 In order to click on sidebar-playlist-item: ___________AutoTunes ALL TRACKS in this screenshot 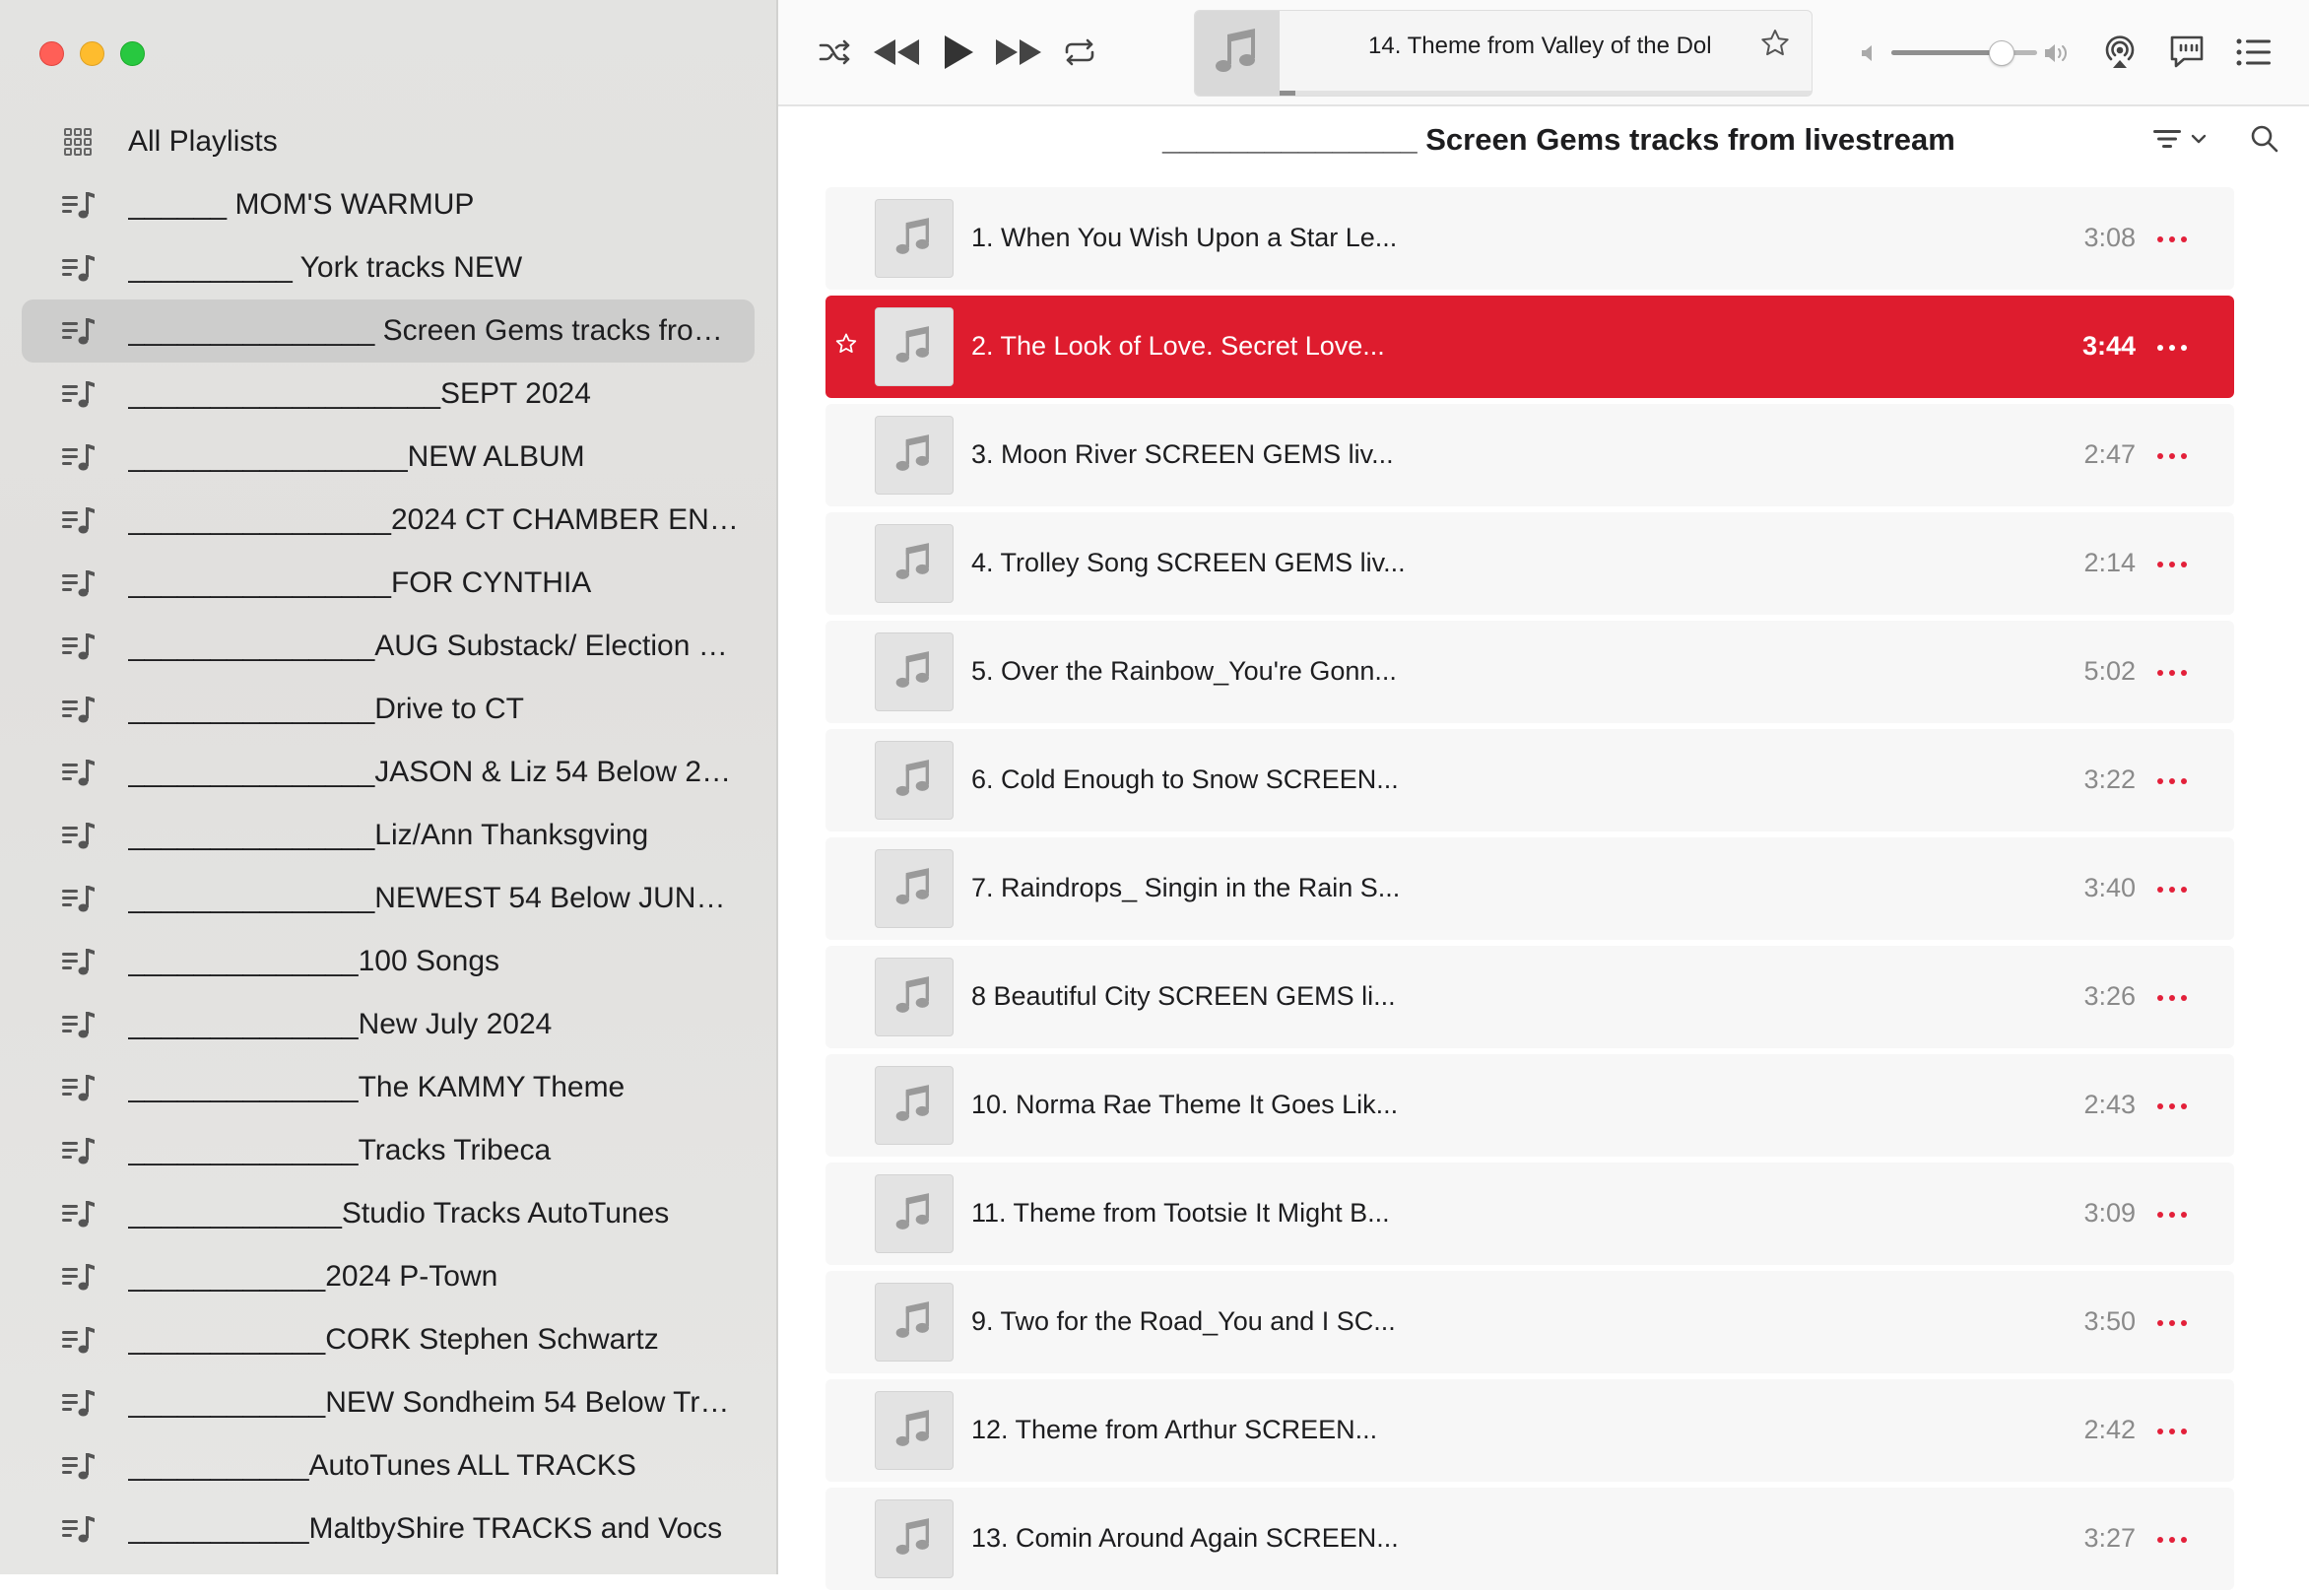, I will do `click(388, 1465)`.